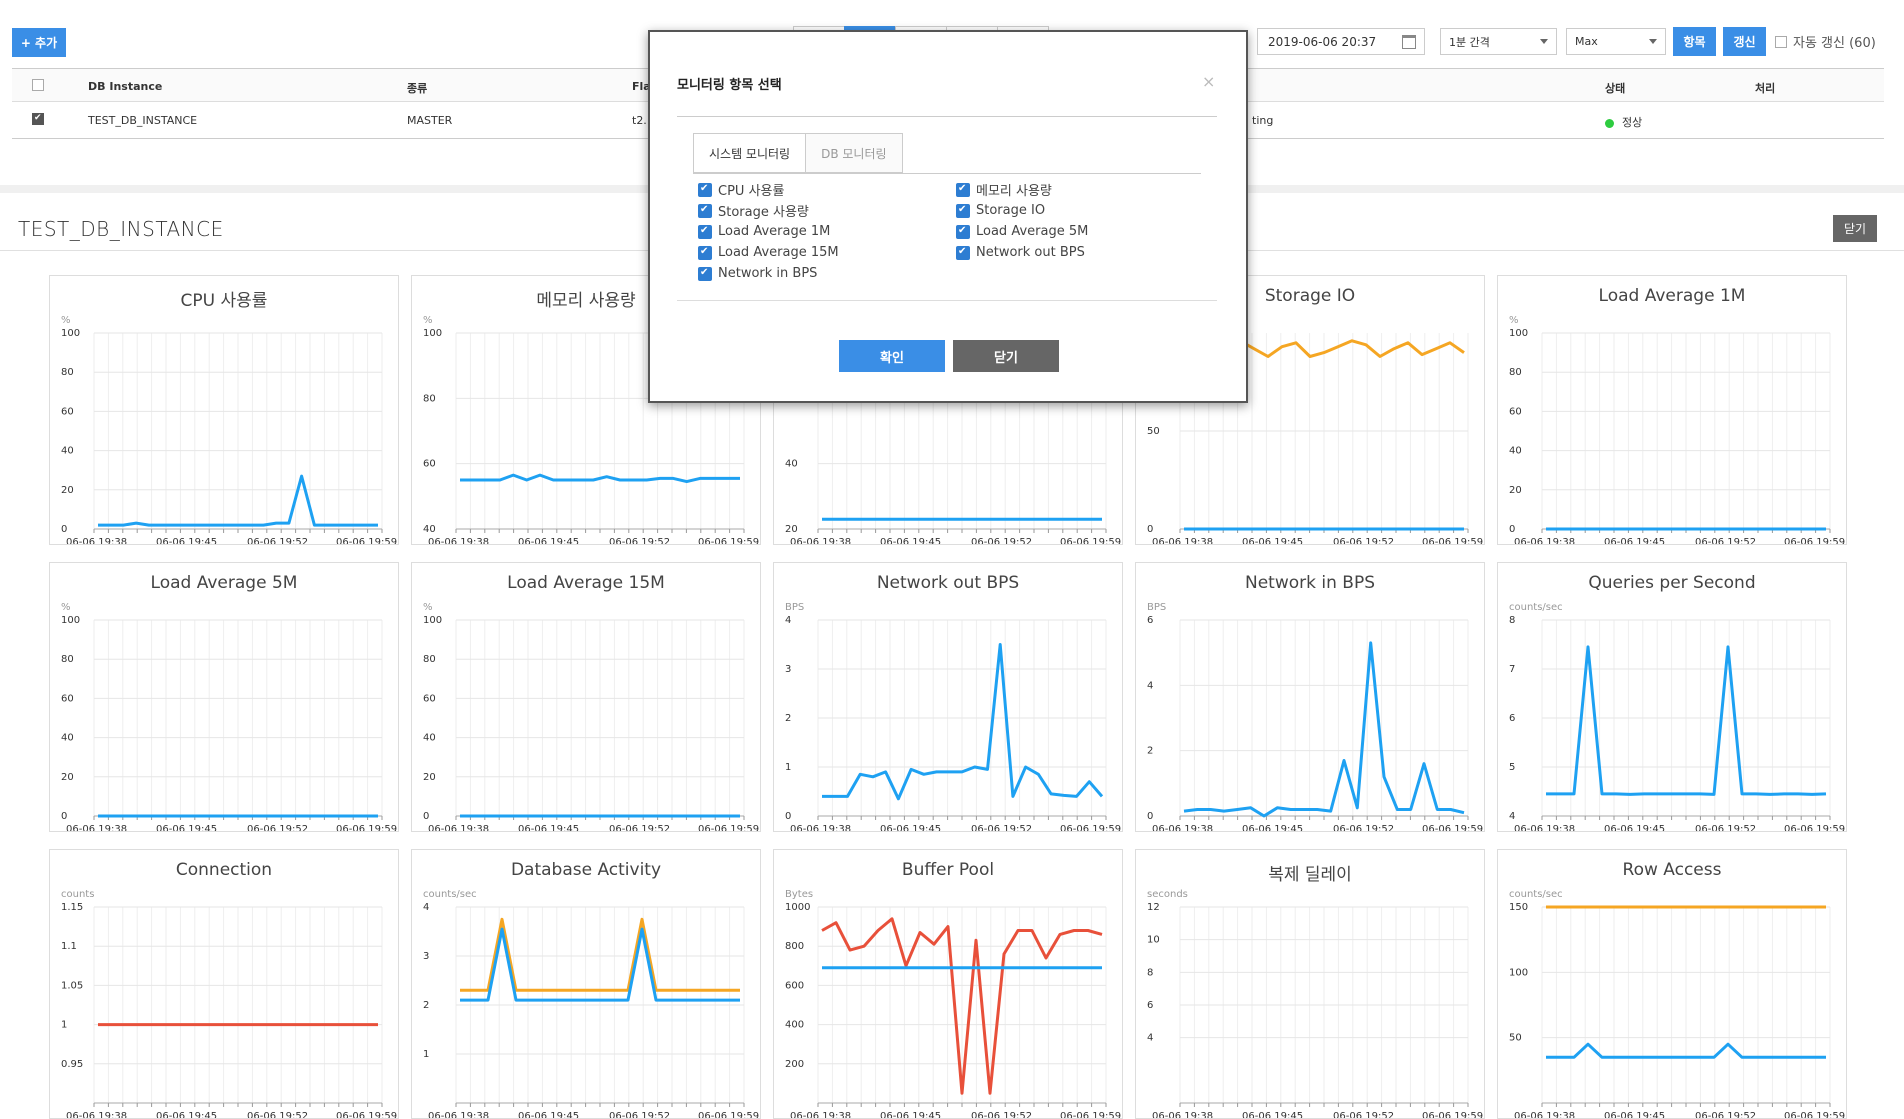 The width and height of the screenshot is (1904, 1119). What do you see at coordinates (1263, 120) in the screenshot?
I see `instance-state: ting` at bounding box center [1263, 120].